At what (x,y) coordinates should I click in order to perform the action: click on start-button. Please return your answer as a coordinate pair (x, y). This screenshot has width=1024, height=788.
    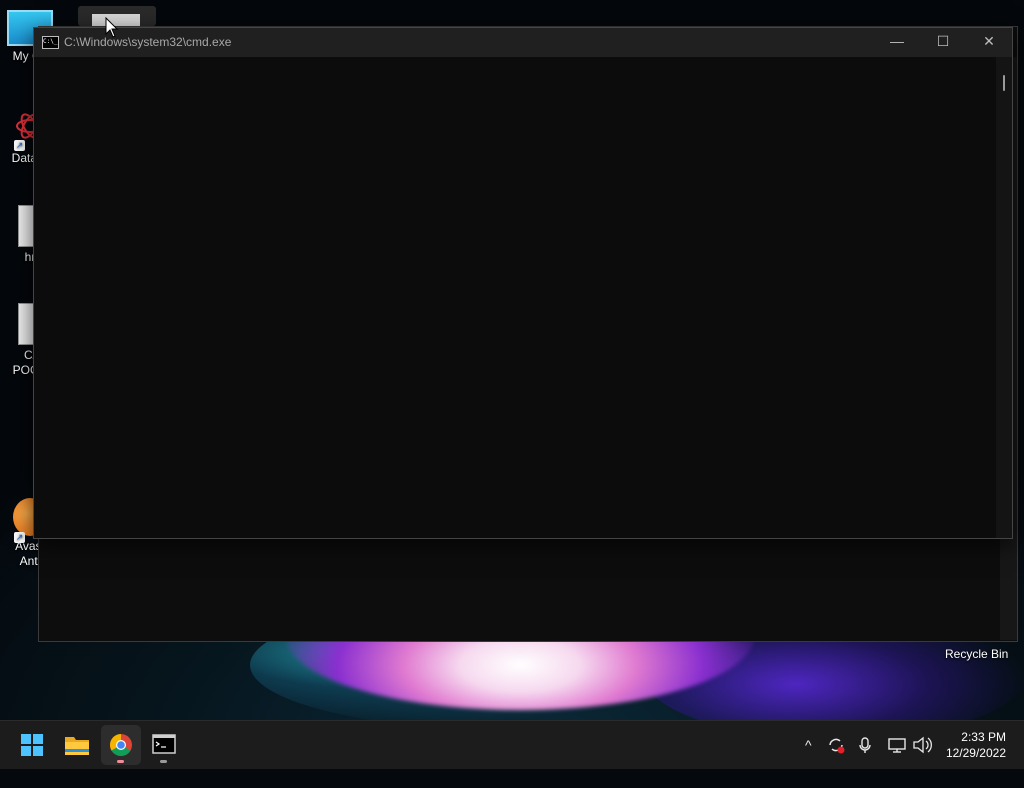
    Looking at the image, I should click on (32, 745).